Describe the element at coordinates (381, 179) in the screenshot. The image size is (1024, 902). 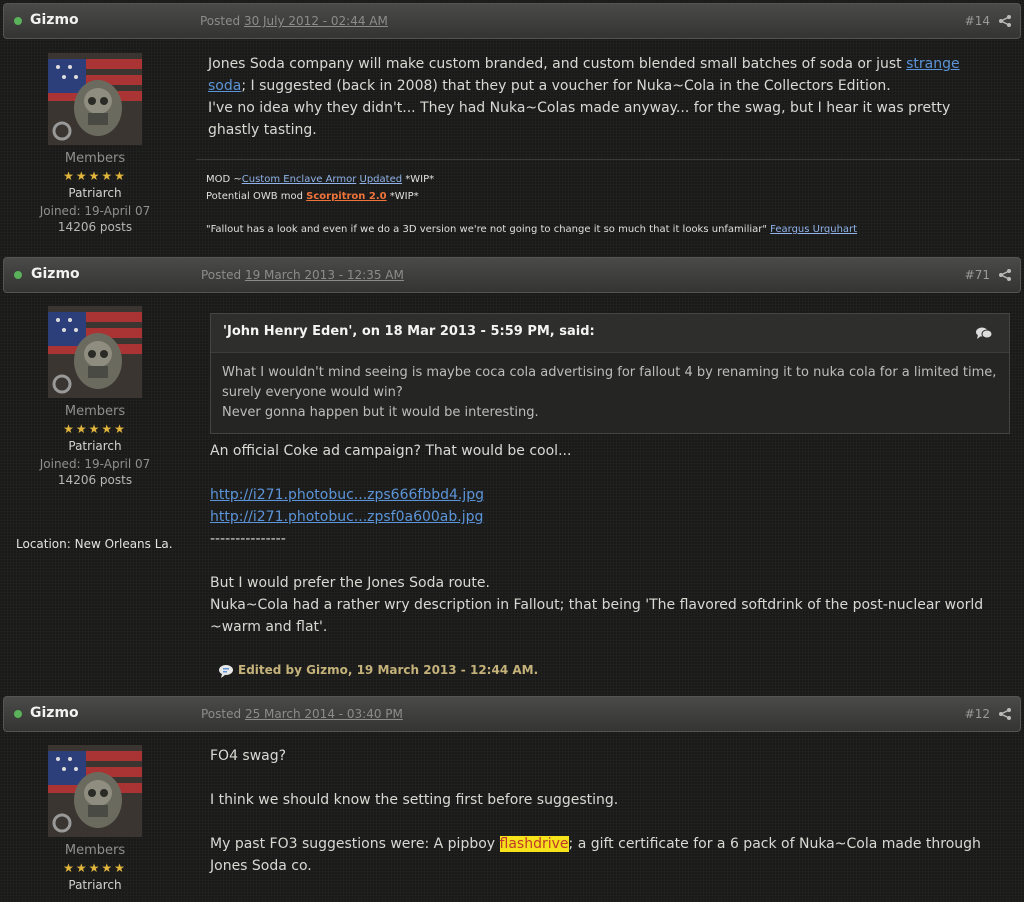
I see `link-updated: Updated` at that location.